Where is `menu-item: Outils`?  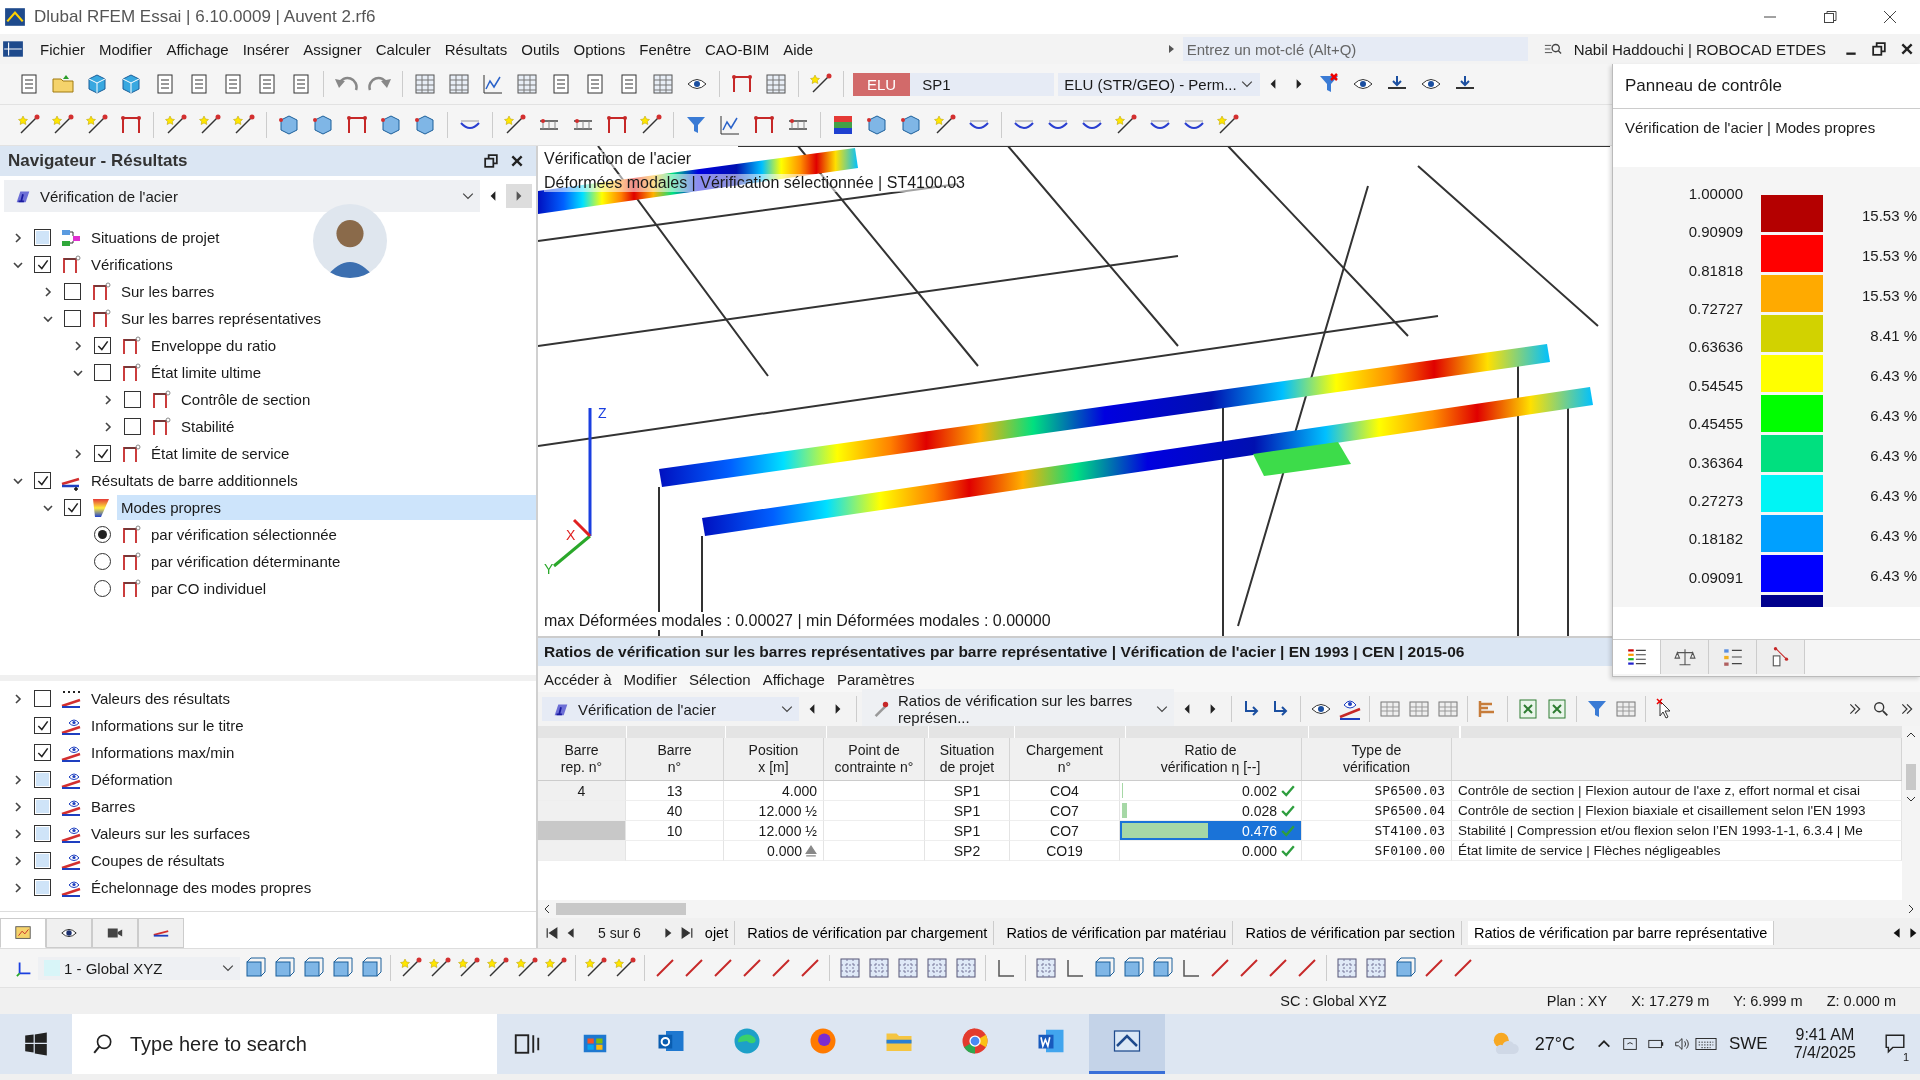 menu-item: Outils is located at coordinates (540, 49).